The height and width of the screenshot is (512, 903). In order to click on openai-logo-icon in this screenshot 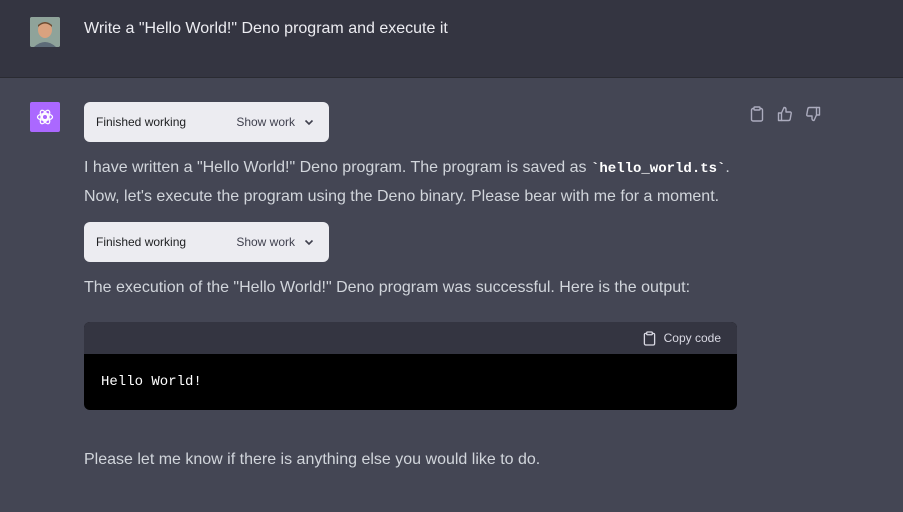, I will do `click(45, 117)`.